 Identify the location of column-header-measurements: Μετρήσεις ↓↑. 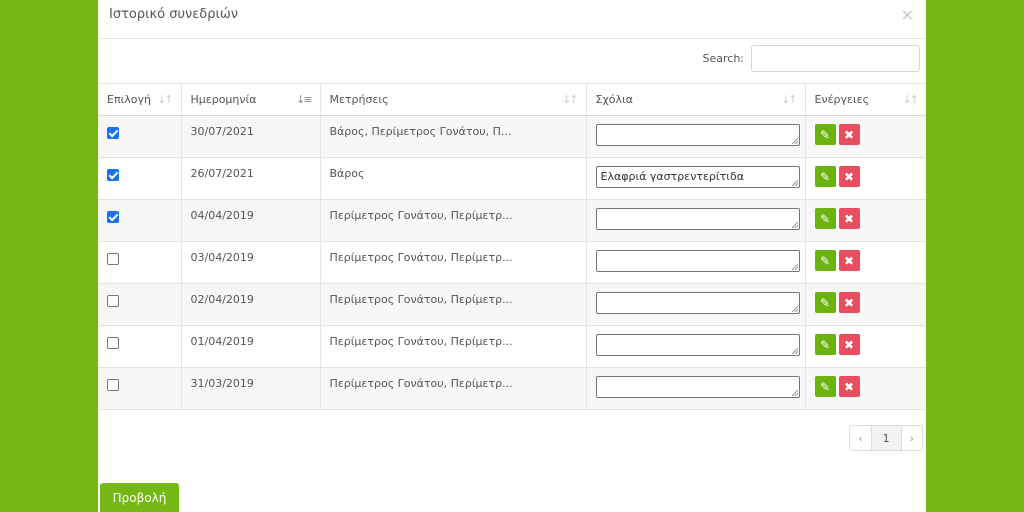
(453, 99).